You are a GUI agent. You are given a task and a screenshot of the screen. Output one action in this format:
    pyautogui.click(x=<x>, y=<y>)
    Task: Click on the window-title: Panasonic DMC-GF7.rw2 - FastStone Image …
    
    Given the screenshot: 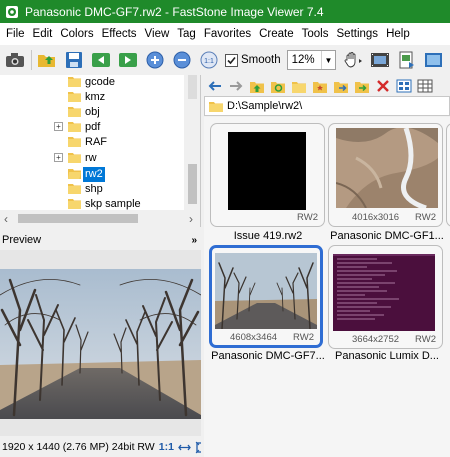 What is the action you would take?
    pyautogui.click(x=174, y=11)
    